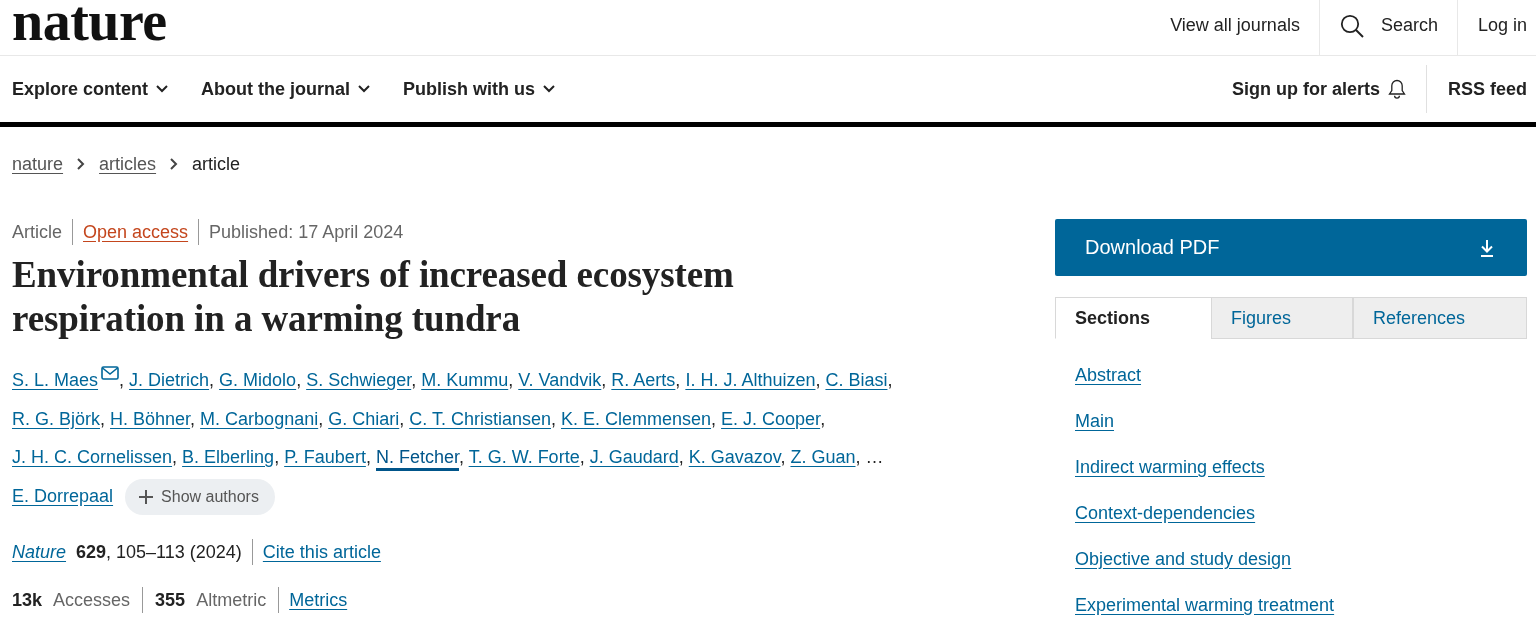 The image size is (1536, 624). Describe the element at coordinates (1108, 375) in the screenshot. I see `section-link: Abstract` at that location.